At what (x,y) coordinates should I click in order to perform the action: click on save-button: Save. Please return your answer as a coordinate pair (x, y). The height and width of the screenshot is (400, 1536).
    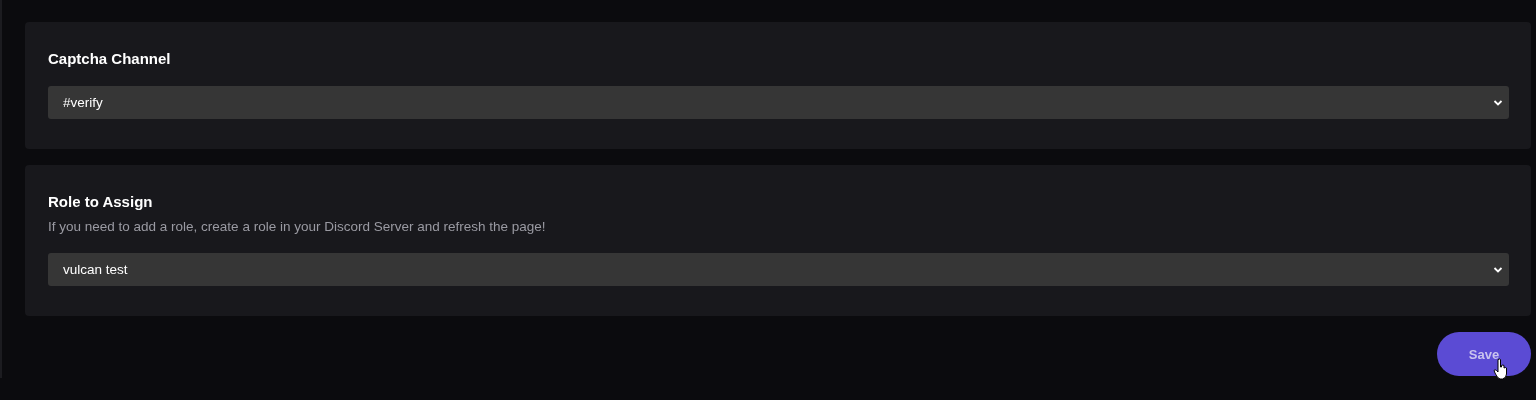
    Looking at the image, I should click on (1484, 354).